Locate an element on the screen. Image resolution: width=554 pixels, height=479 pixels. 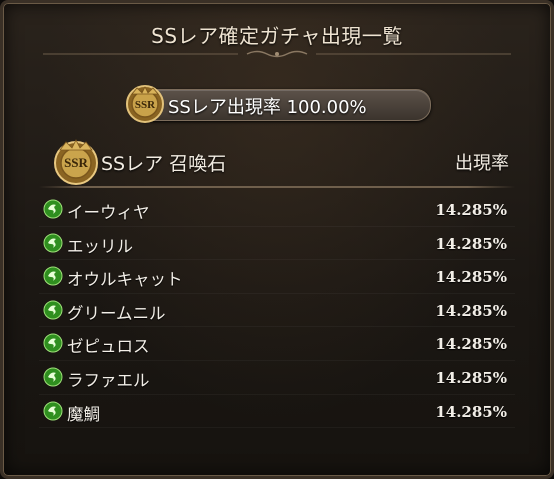
list-header: SSR SSレア 召喚石 出現率 is located at coordinates (279, 162).